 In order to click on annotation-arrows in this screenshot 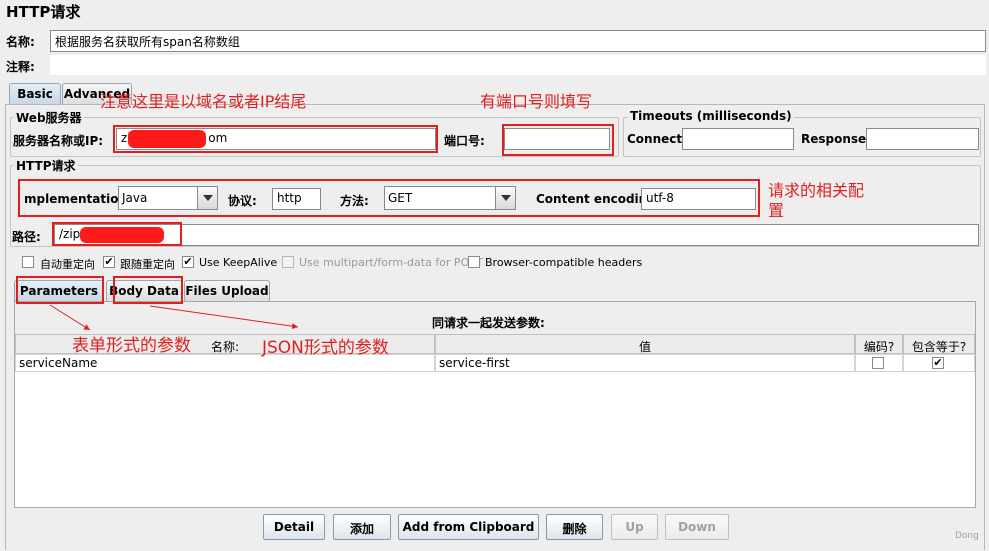, I will do `click(174, 317)`.